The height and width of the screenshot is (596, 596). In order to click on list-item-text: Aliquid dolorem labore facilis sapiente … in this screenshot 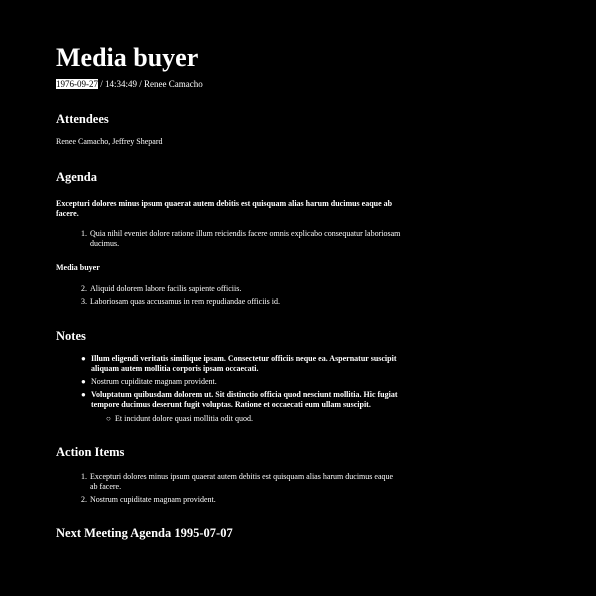, I will do `click(166, 288)`.